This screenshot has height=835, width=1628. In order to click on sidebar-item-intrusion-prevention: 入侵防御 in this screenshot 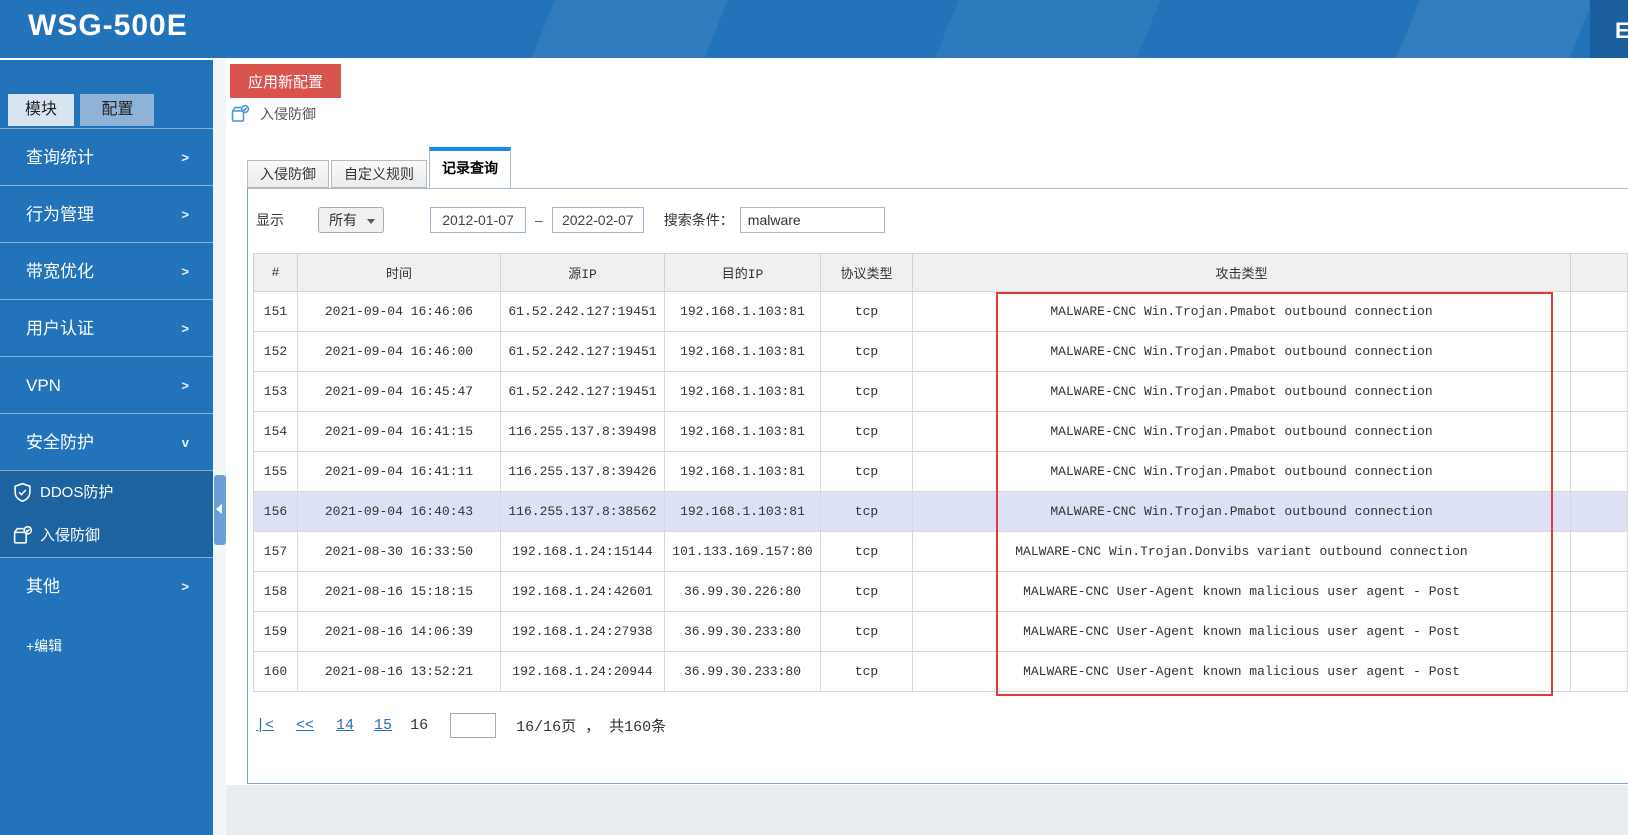, I will do `click(106, 535)`.